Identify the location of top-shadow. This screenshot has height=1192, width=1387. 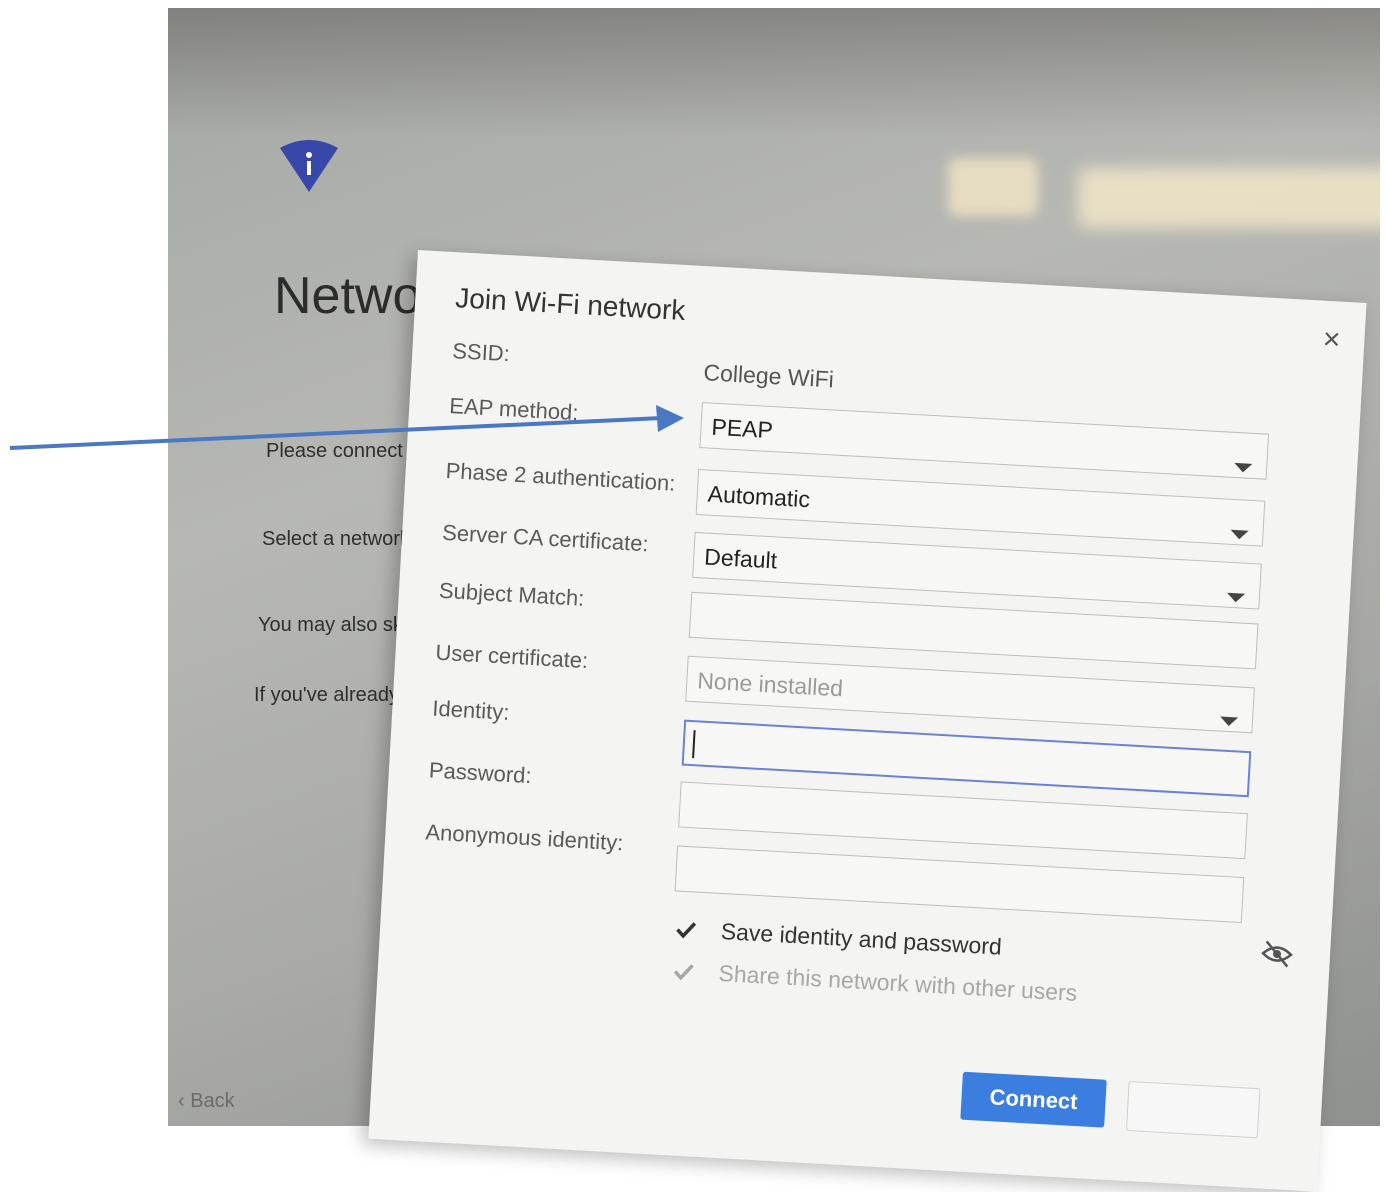
(774, 73).